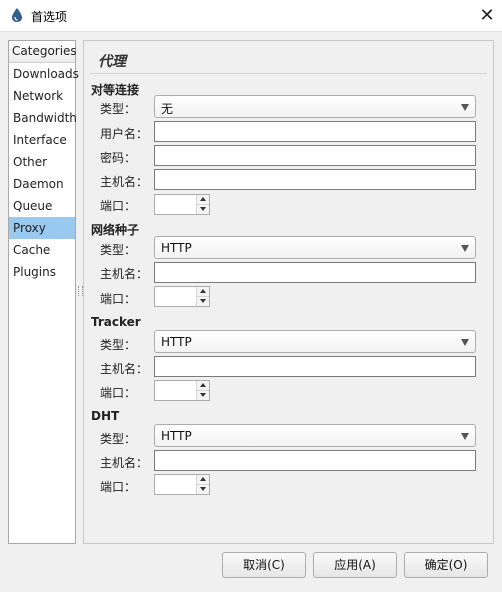 The width and height of the screenshot is (502, 592). I want to click on tracker-type-value: HTTP, so click(176, 342).